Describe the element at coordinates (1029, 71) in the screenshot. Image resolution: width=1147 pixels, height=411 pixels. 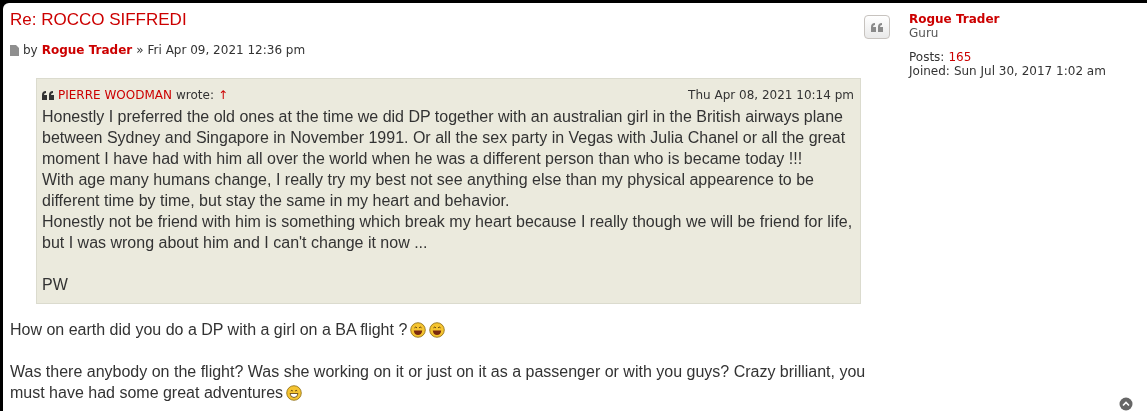
I see `joined-date: Sun Jul 30, 2017 1:02 am` at that location.